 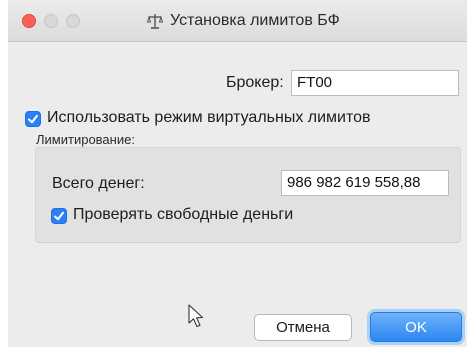 I want to click on broker-value: FT00, so click(x=315, y=82).